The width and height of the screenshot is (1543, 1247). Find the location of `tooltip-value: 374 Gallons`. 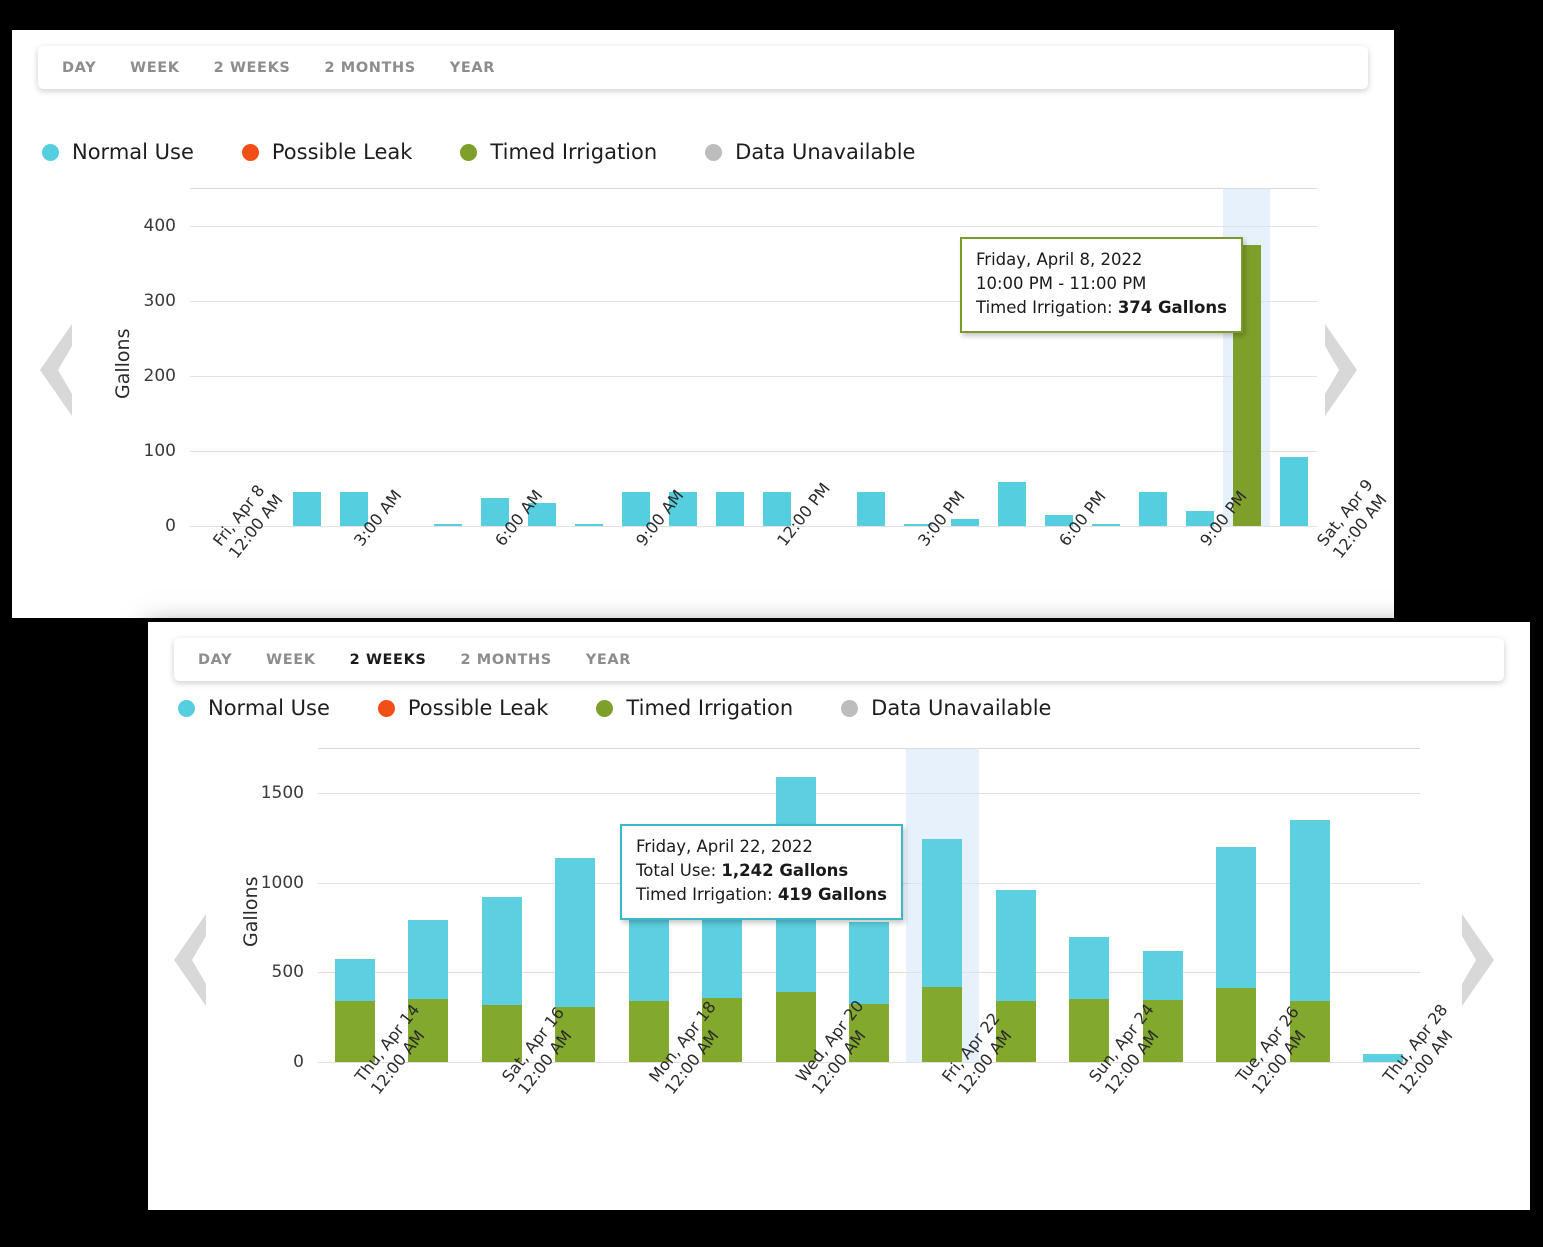

tooltip-value: 374 Gallons is located at coordinates (1172, 307).